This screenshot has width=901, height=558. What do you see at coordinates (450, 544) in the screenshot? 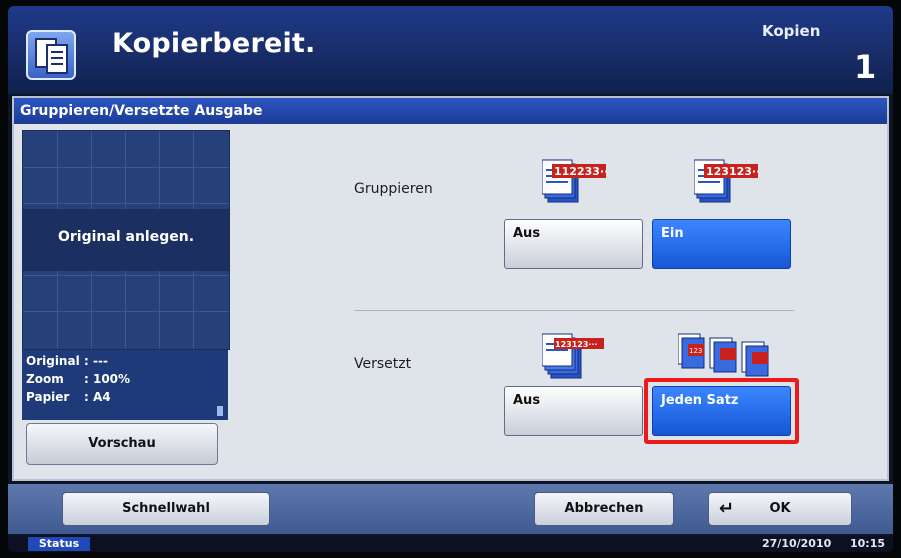
I see `status-bar: Status 27/10/2010 10:15` at bounding box center [450, 544].